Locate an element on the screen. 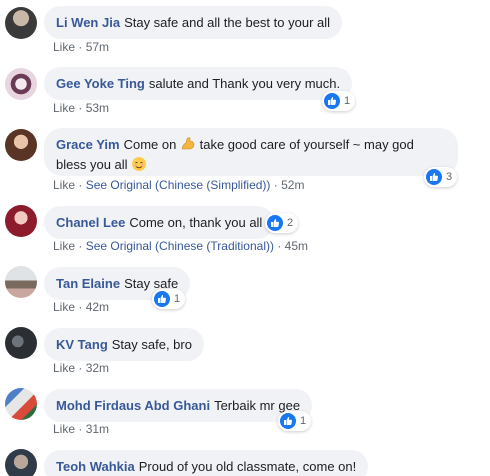 The width and height of the screenshot is (490, 476). comment-meta: Like · 53m is located at coordinates (81, 108).